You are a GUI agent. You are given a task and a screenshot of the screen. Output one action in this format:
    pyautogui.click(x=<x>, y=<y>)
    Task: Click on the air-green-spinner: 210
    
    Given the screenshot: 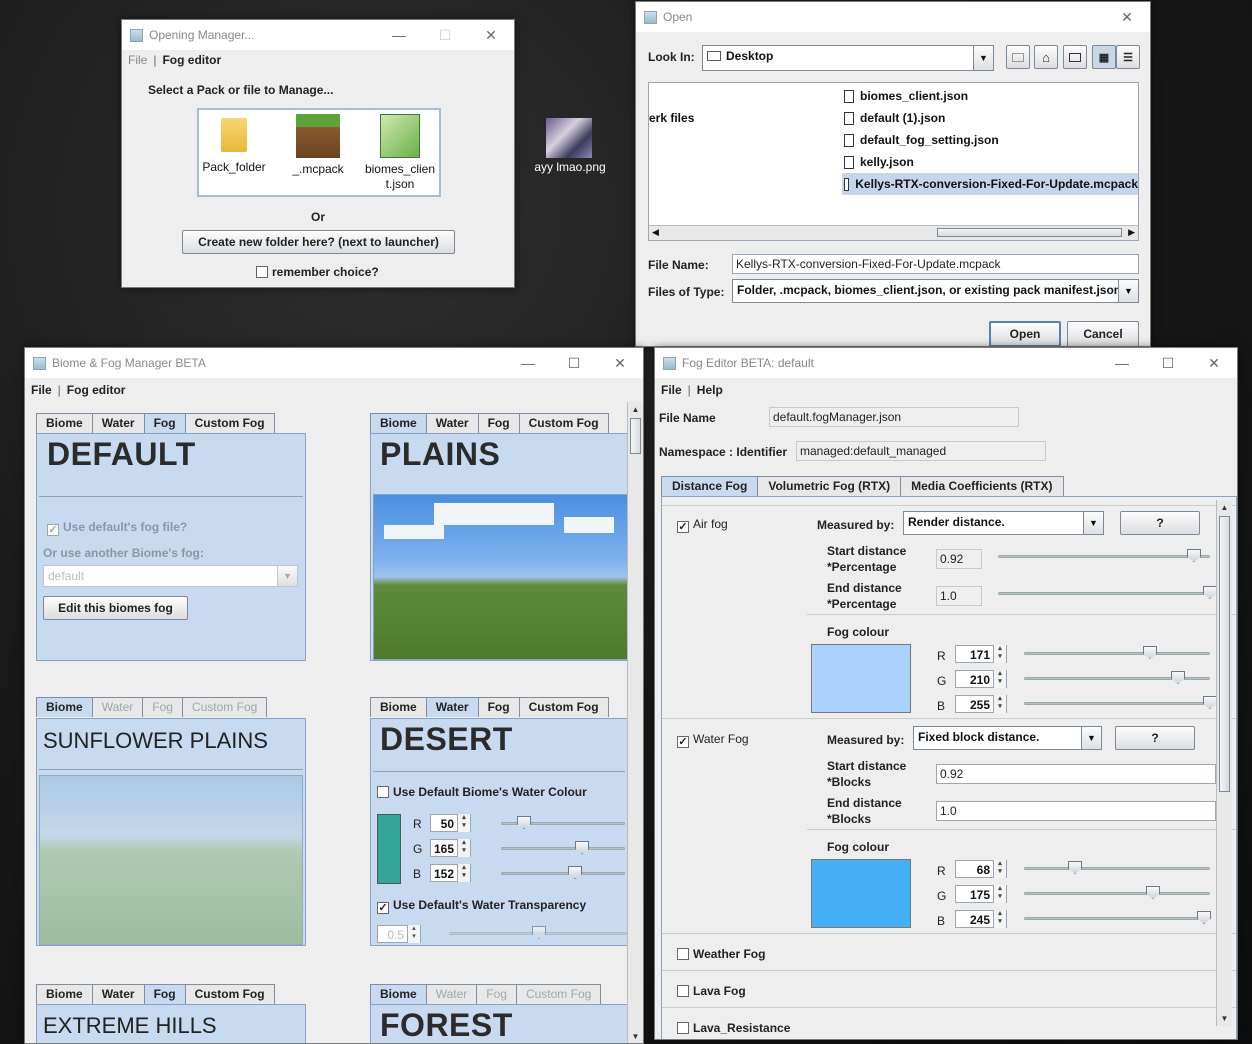 What is the action you would take?
    pyautogui.click(x=981, y=679)
    